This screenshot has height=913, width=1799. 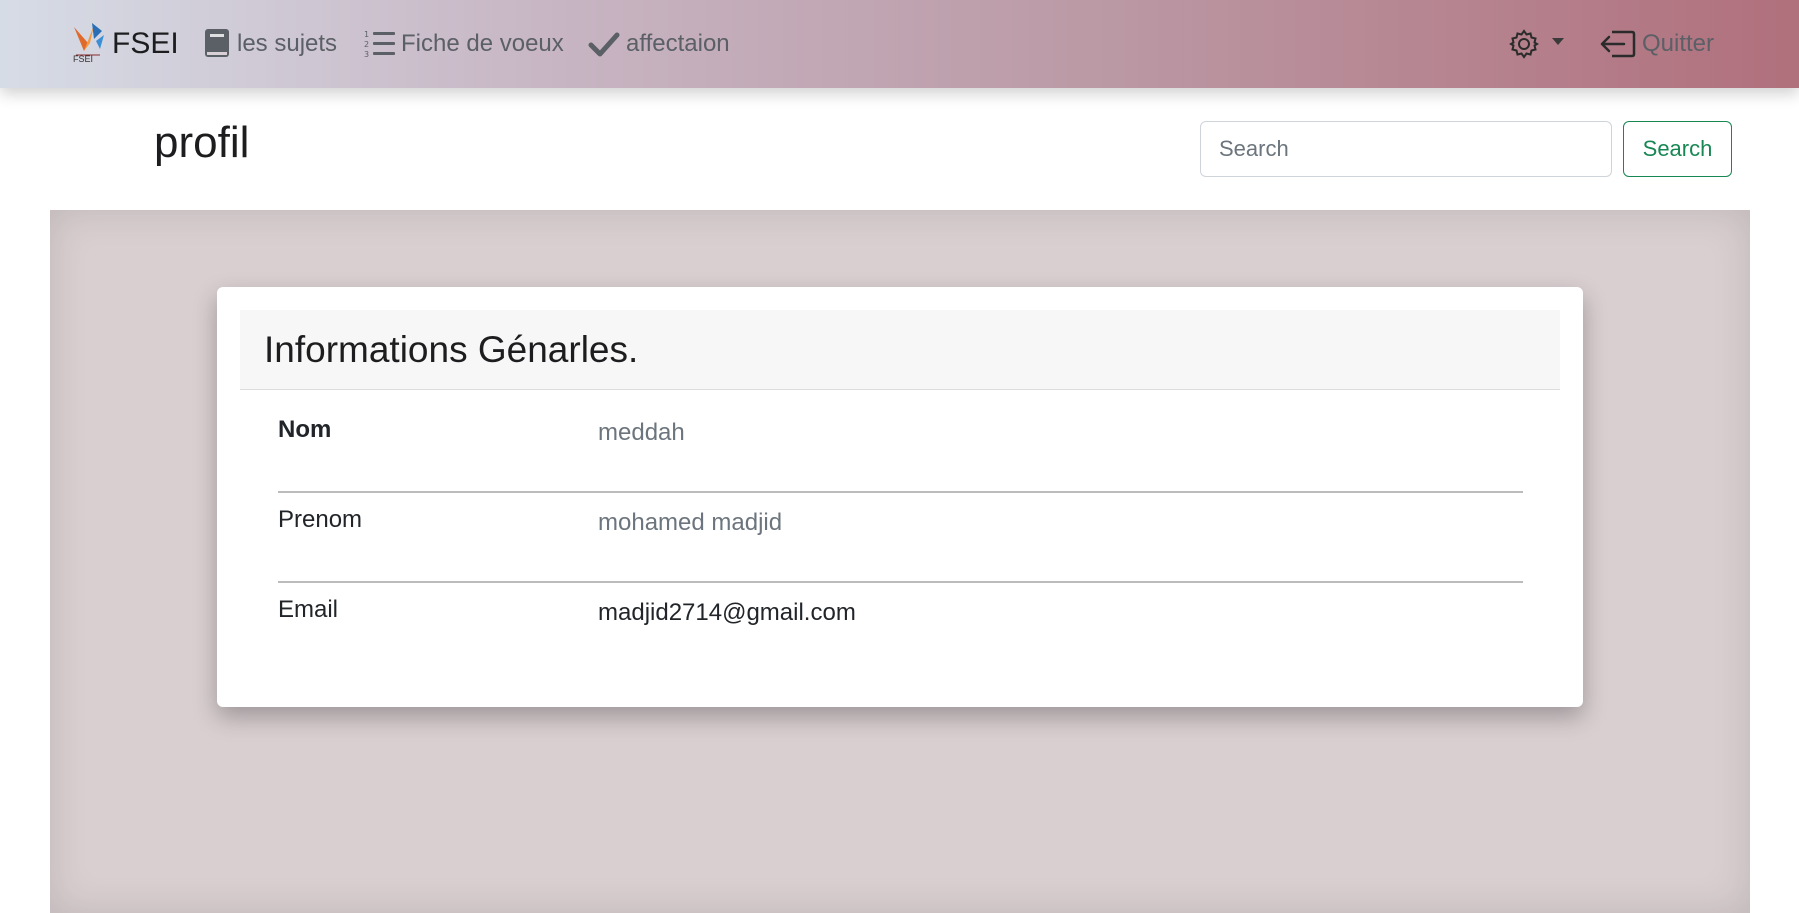 I want to click on brand-link: FSEI FSEI, so click(x=124, y=44).